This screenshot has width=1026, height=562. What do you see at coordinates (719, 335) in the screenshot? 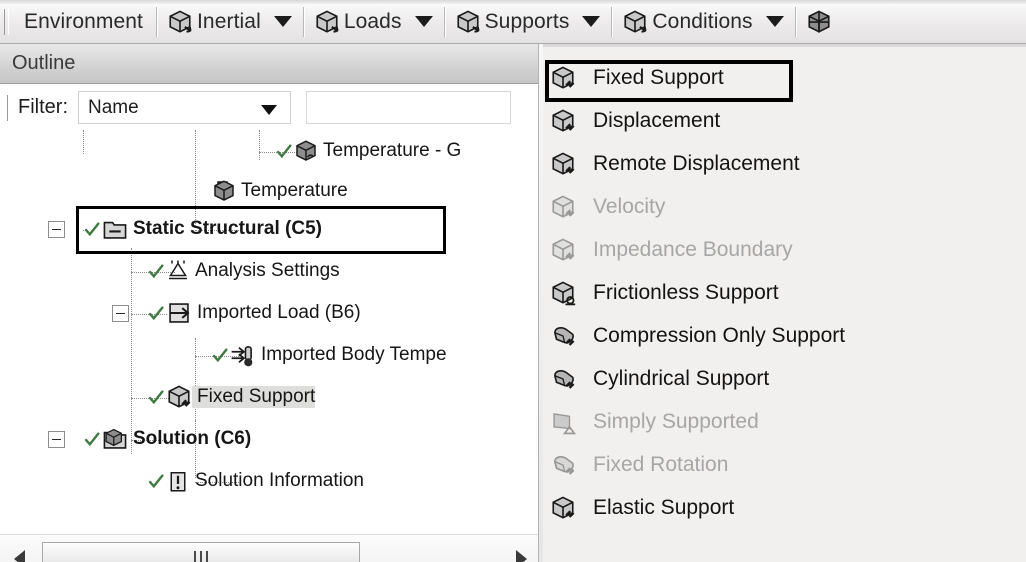
I see `menu-item-label: Compression Only Support` at bounding box center [719, 335].